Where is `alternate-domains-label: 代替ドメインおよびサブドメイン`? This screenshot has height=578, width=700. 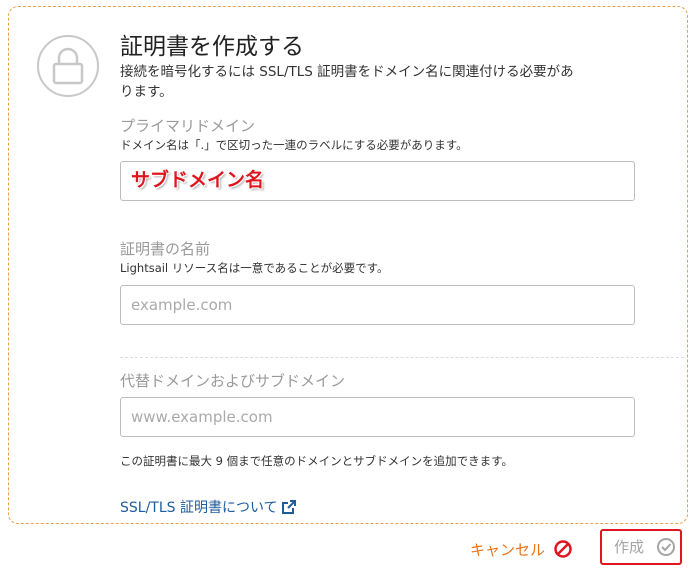
alternate-domains-label: 代替ドメインおよびサブドメイン is located at coordinates (233, 381).